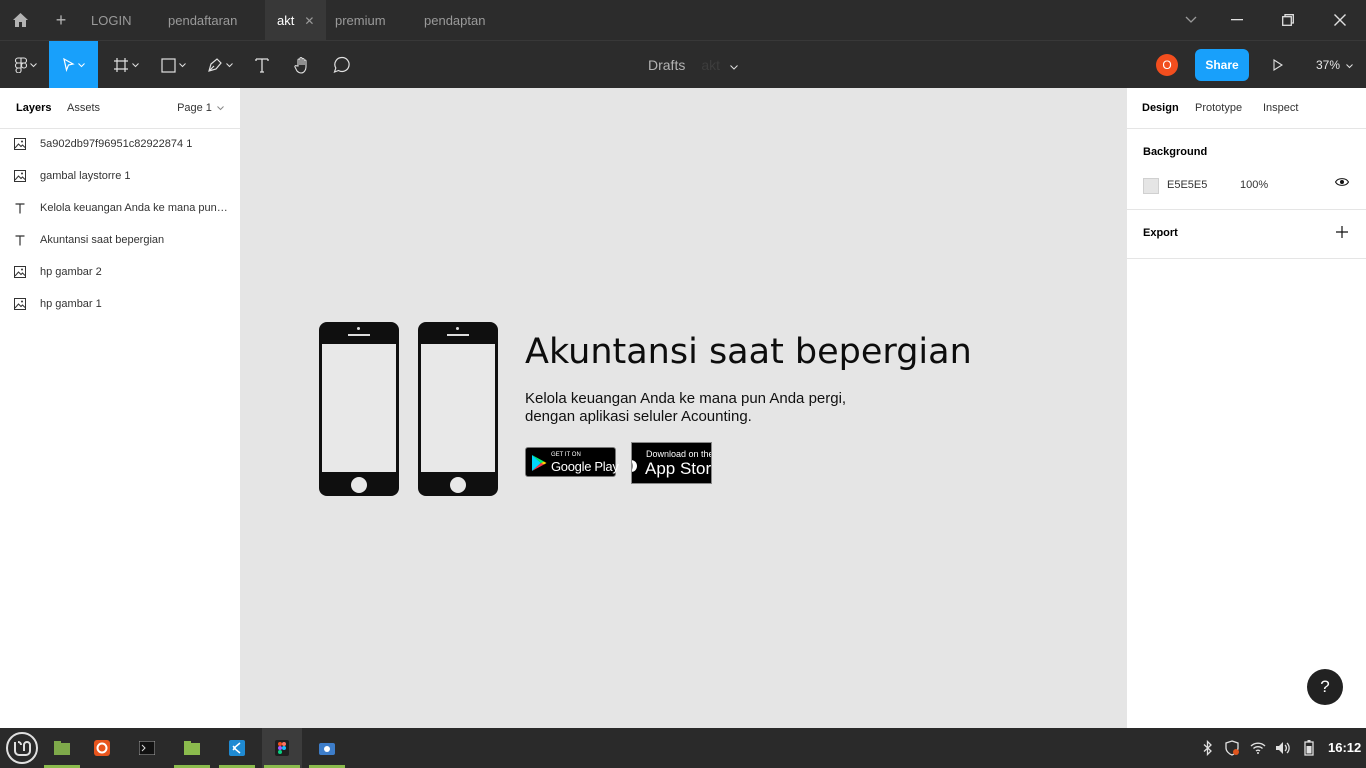 Image resolution: width=1366 pixels, height=768 pixels. Describe the element at coordinates (1187, 185) in the screenshot. I see `background-hex-input: E5E5E5` at that location.